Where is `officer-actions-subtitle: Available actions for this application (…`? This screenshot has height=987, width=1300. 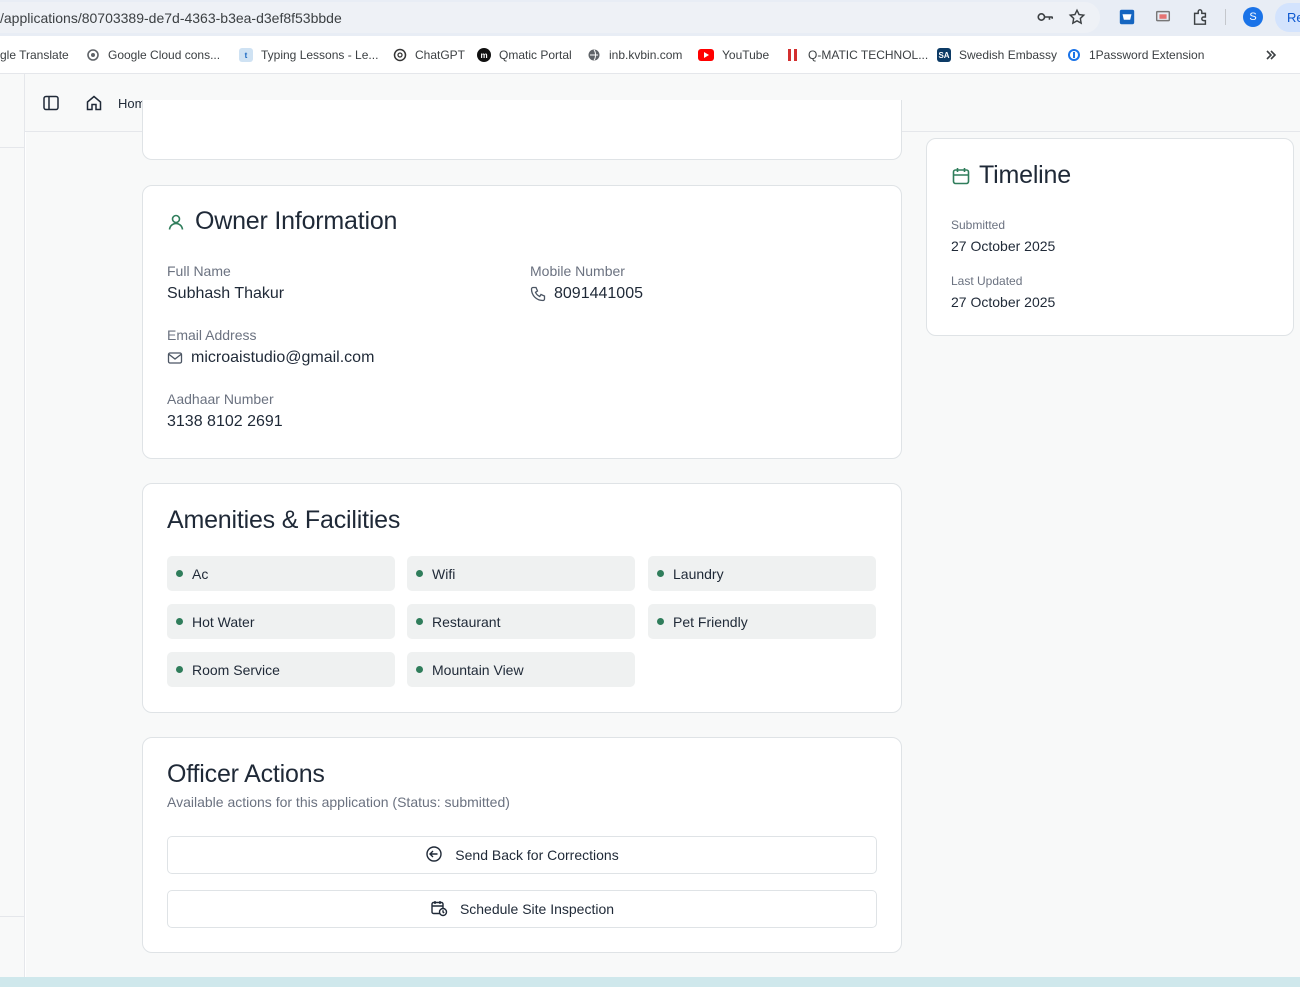 officer-actions-subtitle: Available actions for this application (… is located at coordinates (338, 802).